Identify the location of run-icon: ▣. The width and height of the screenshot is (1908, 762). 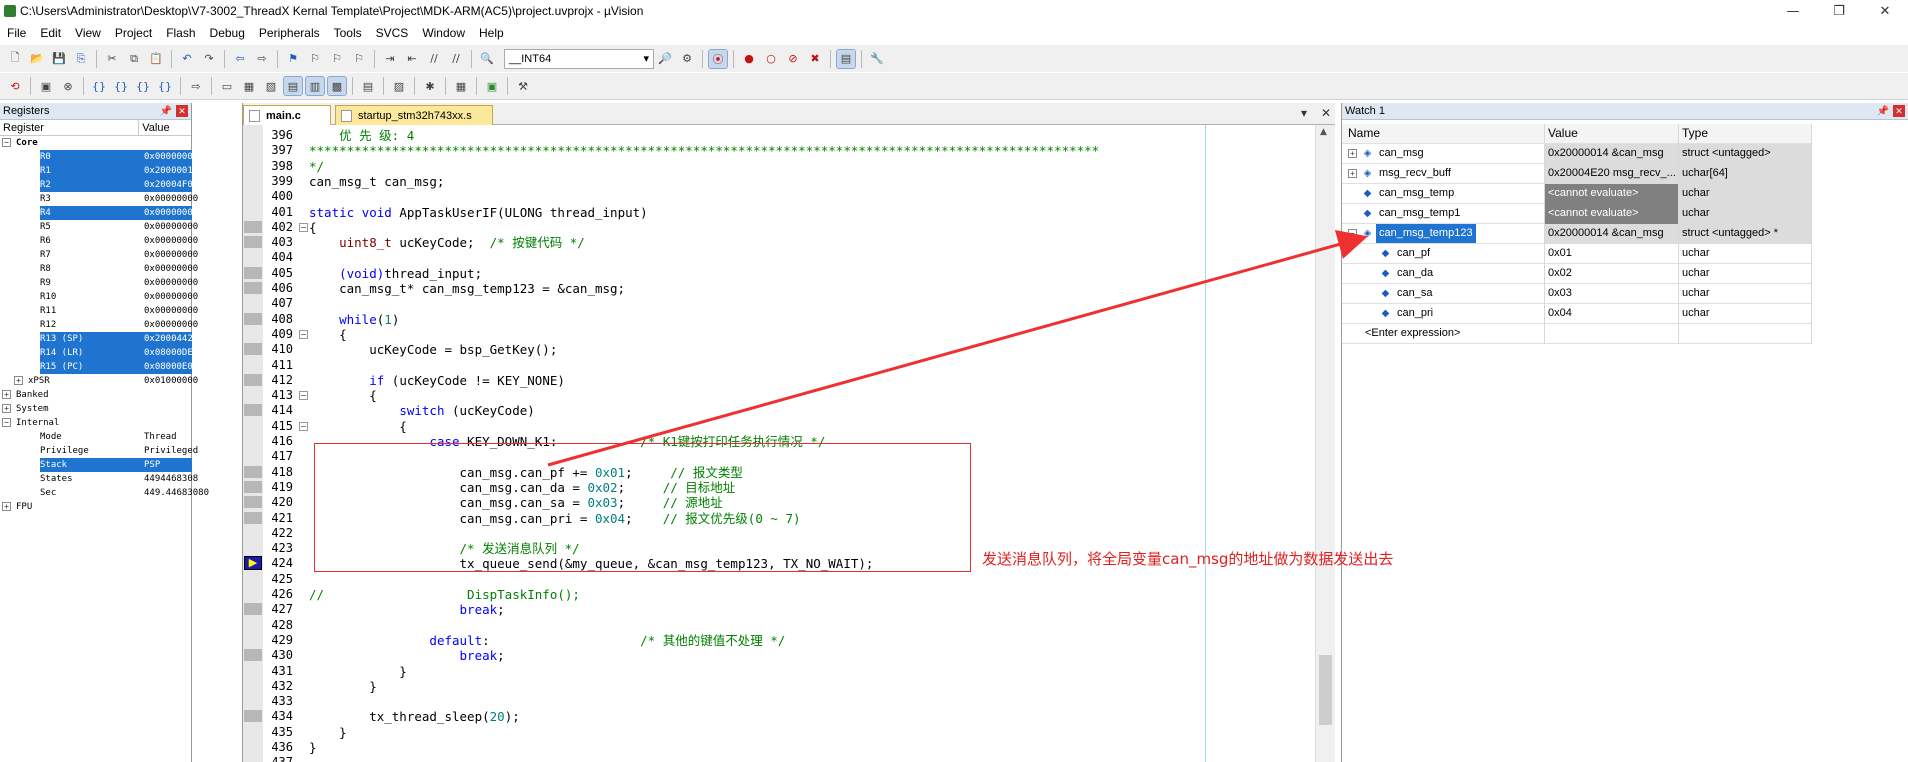
(46, 86).